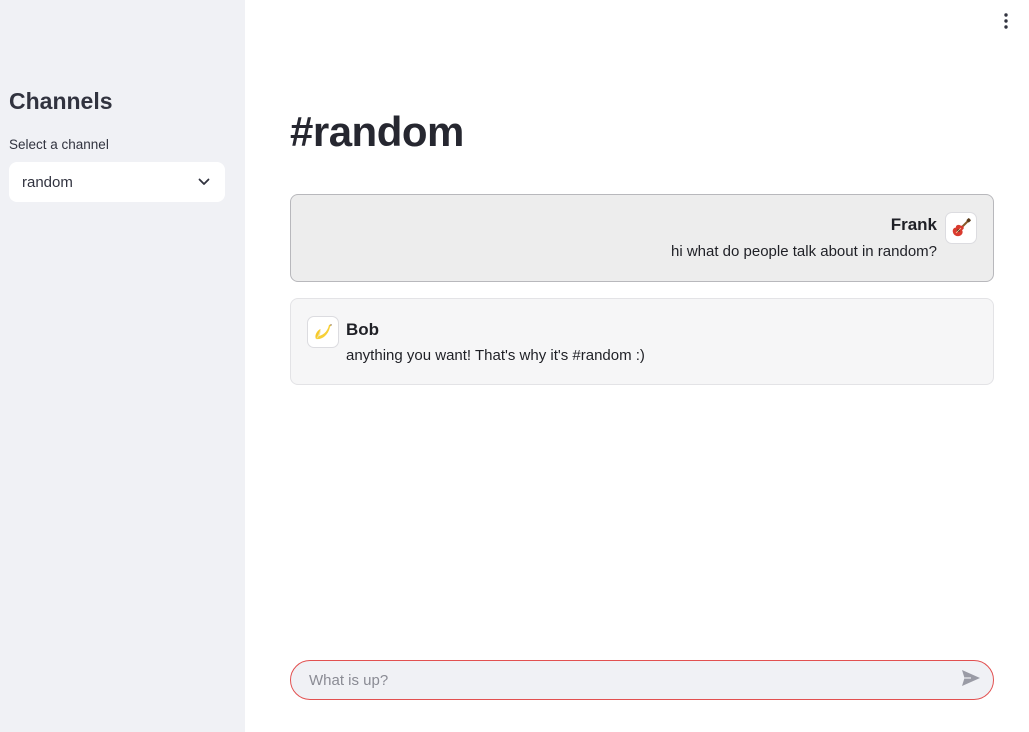 The width and height of the screenshot is (1029, 732). What do you see at coordinates (47, 182) in the screenshot?
I see `channel-select-value: random` at bounding box center [47, 182].